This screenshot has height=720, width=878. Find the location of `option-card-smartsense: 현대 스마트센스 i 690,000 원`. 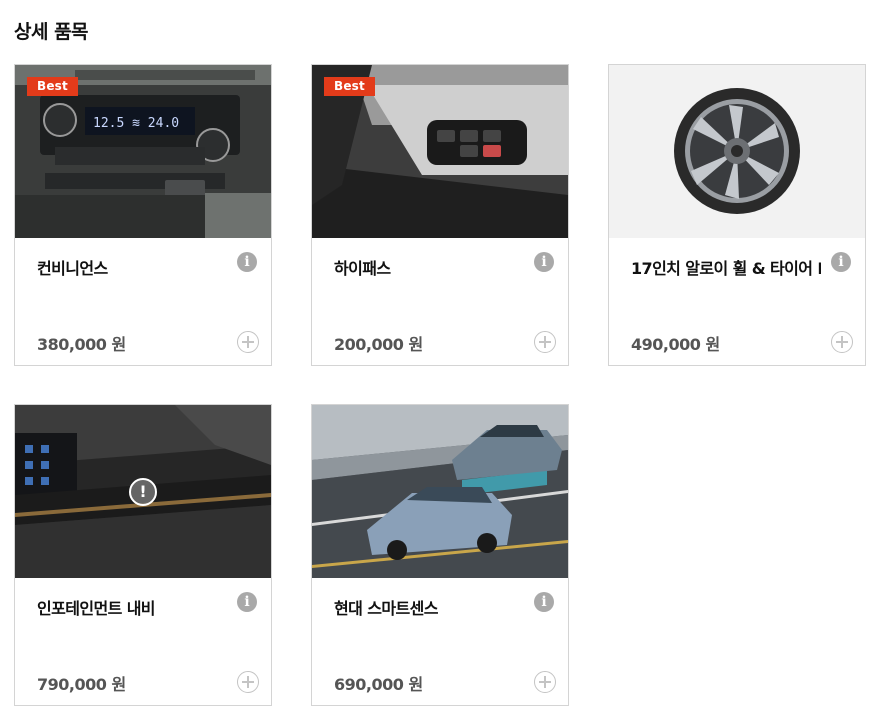

option-card-smartsense: 현대 스마트센스 i 690,000 원 is located at coordinates (440, 555).